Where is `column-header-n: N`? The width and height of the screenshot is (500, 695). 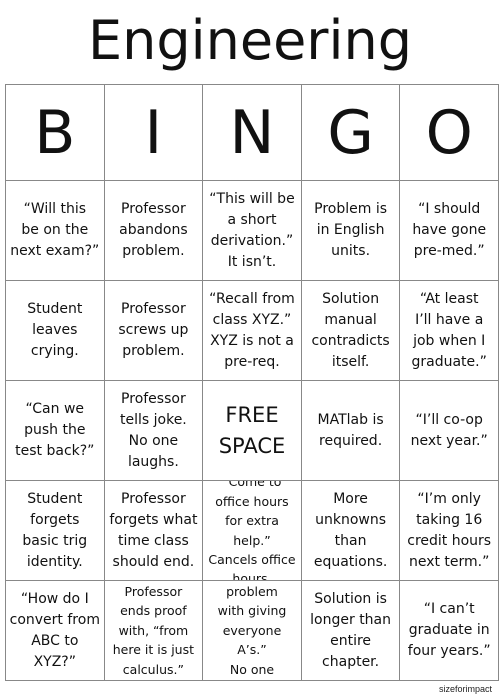 column-header-n: N is located at coordinates (252, 133).